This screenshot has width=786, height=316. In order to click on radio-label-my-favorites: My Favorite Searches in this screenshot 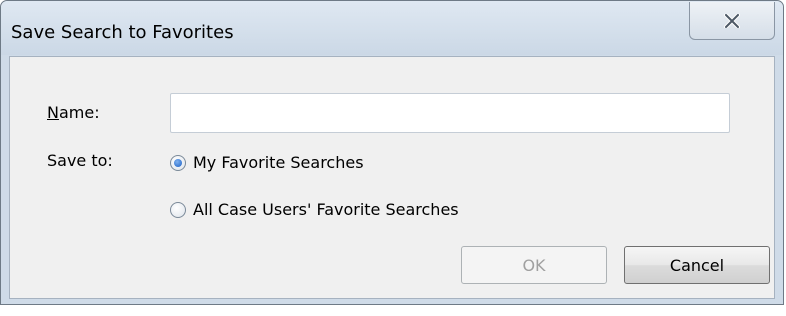, I will do `click(278, 162)`.